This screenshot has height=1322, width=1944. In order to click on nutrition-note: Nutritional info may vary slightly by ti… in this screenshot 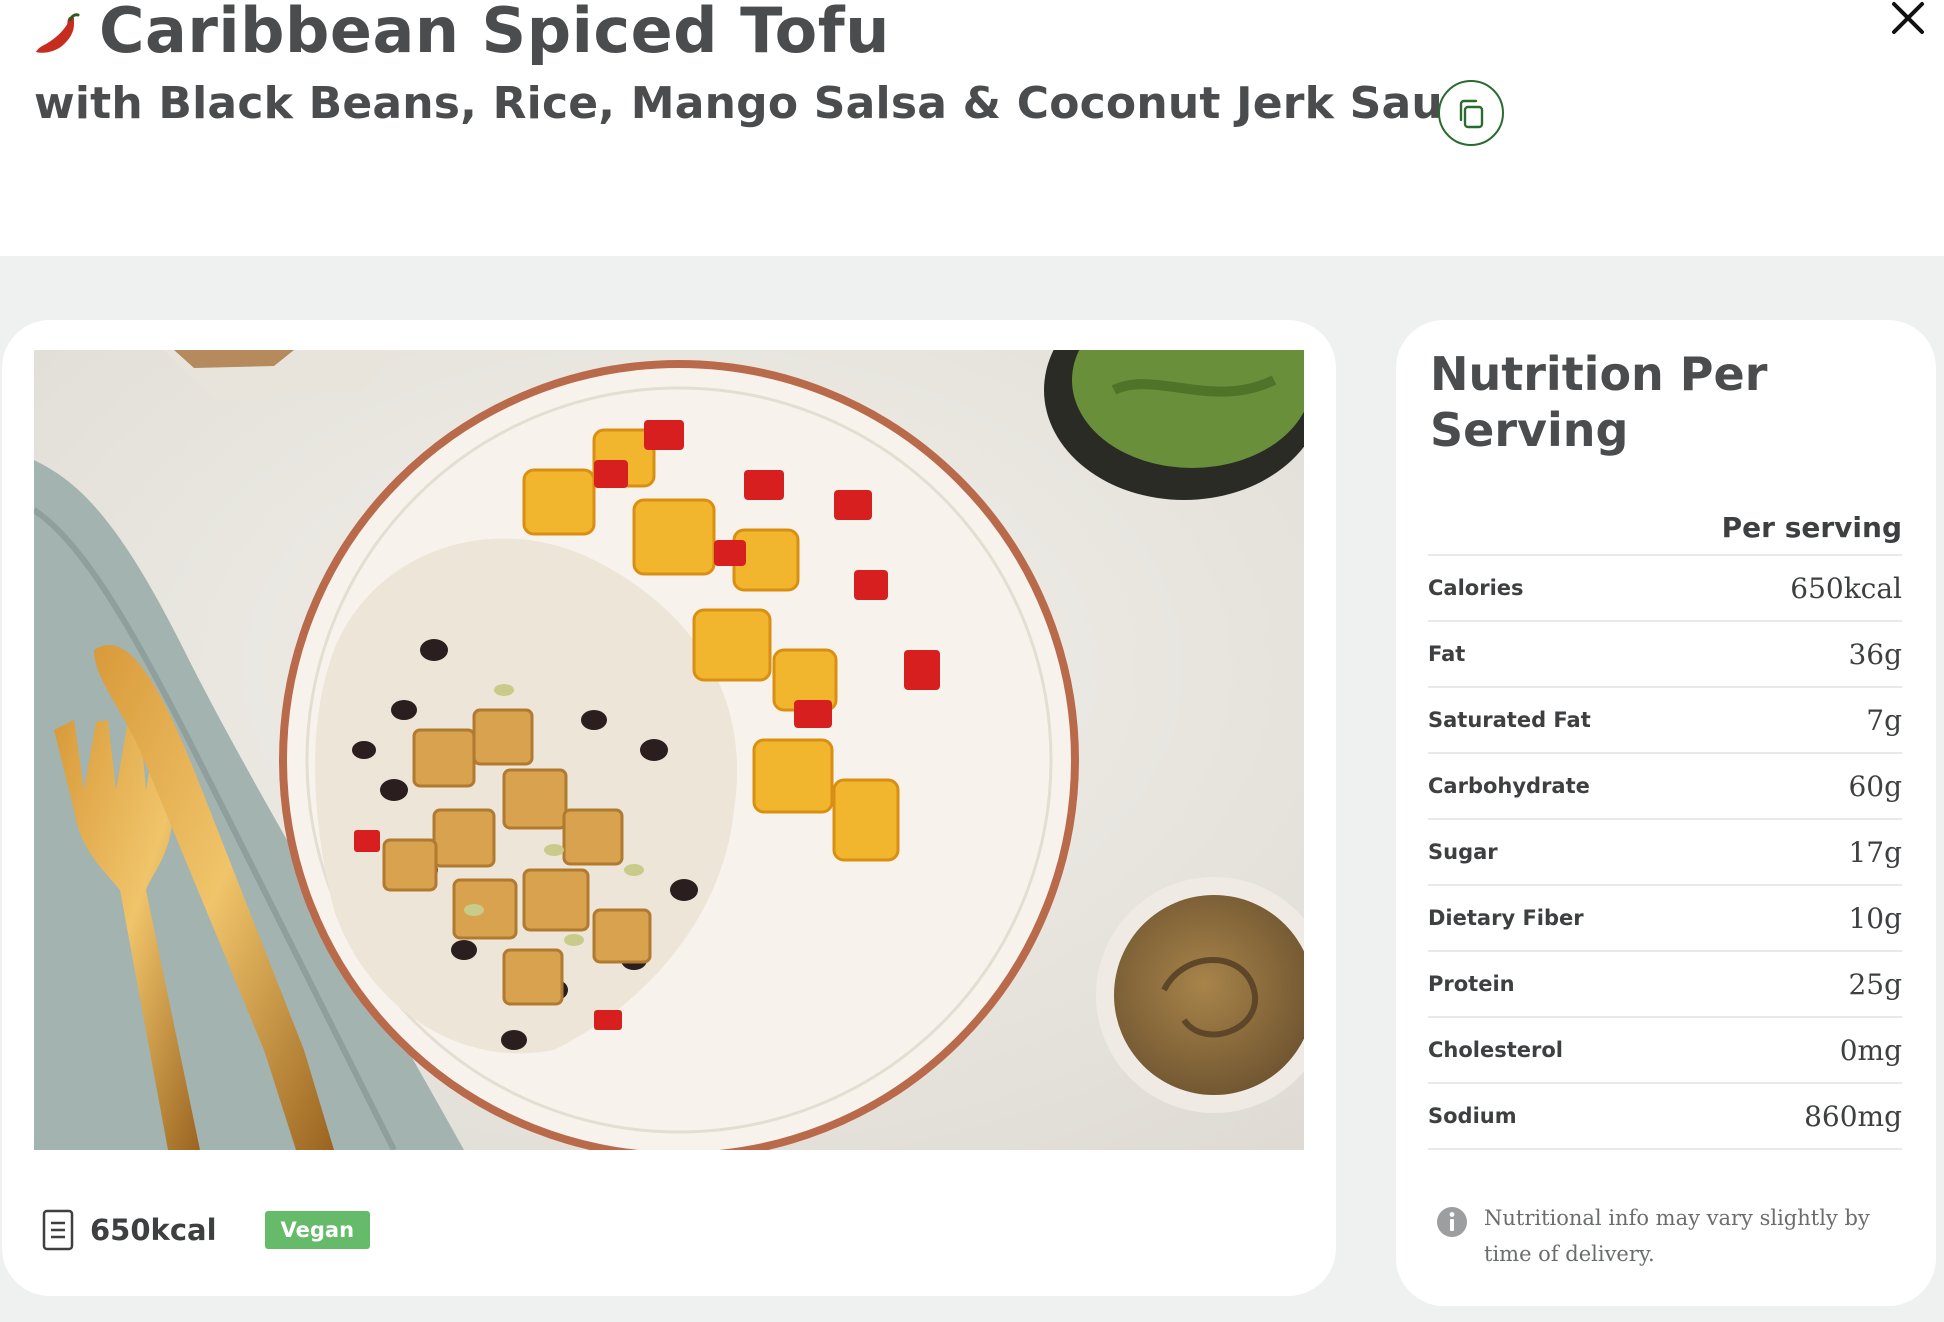, I will do `click(1661, 1236)`.